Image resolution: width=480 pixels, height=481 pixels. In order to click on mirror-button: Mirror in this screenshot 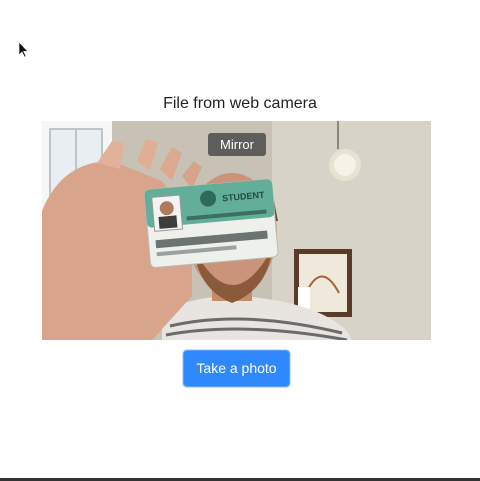, I will do `click(237, 144)`.